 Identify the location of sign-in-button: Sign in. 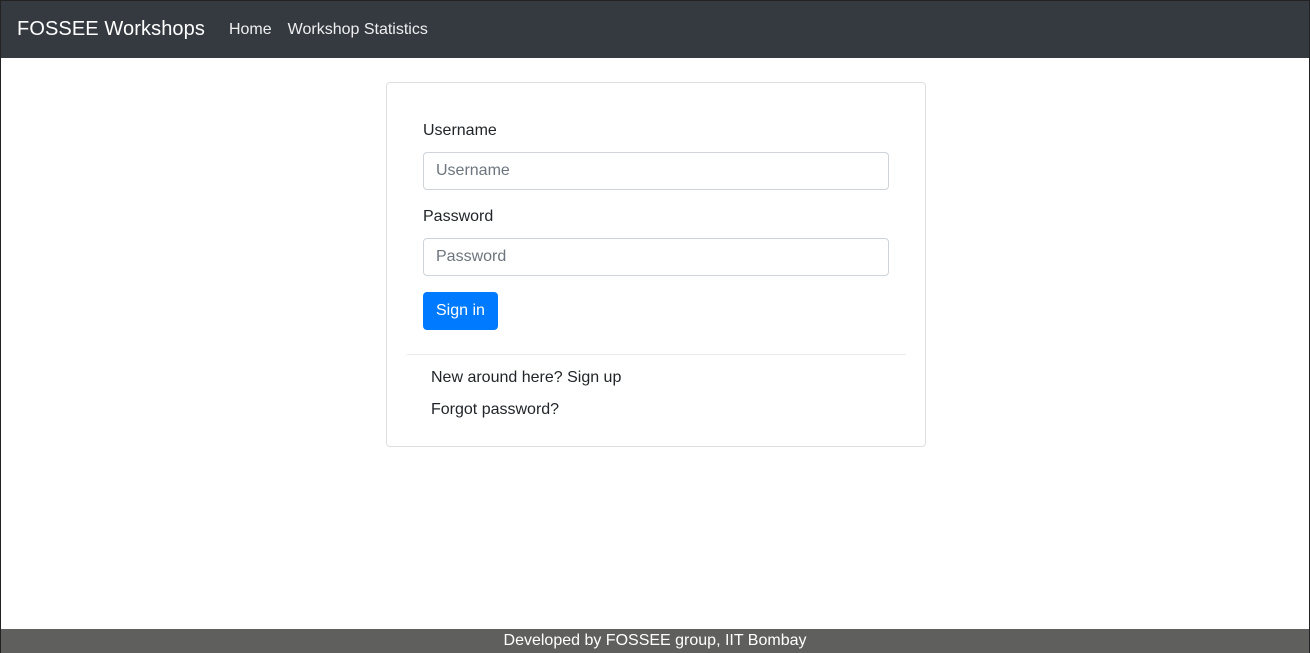
(460, 311).